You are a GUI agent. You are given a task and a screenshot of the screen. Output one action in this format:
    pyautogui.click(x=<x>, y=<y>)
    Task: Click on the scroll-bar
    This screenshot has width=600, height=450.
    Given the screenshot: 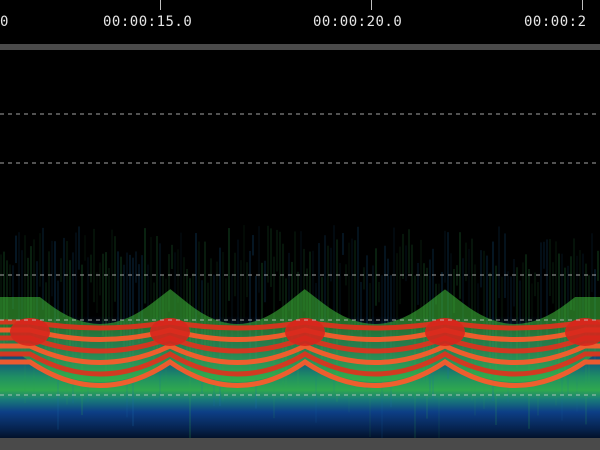 What is the action you would take?
    pyautogui.click(x=300, y=444)
    